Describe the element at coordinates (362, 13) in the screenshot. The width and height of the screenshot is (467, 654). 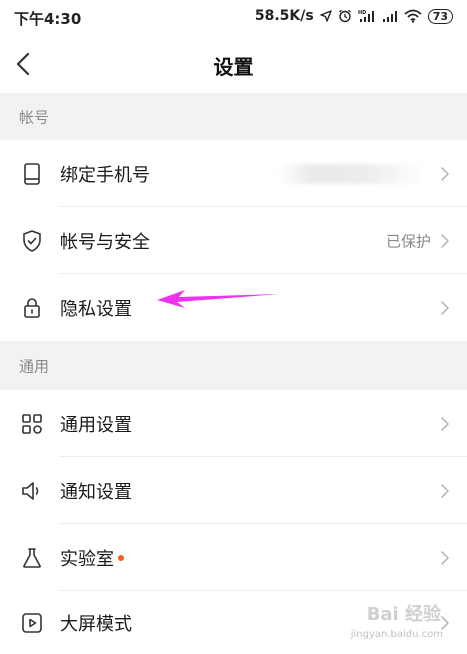
I see `hd-label: HD` at that location.